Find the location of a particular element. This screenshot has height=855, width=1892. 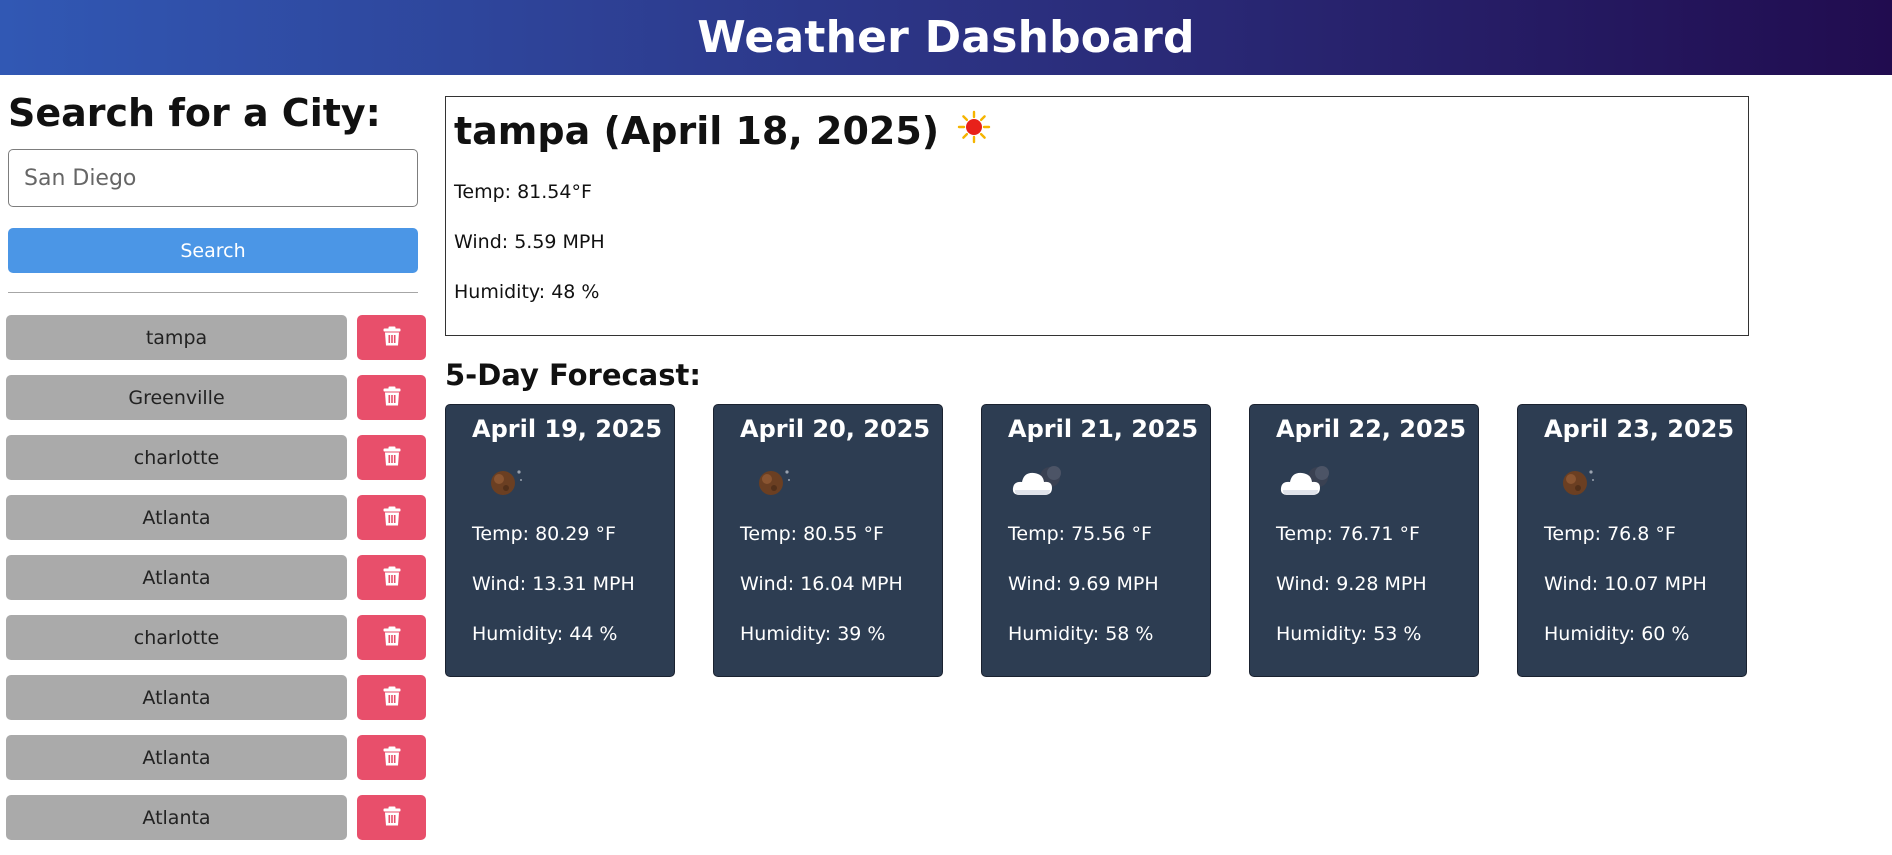

forecast-temp: Temp: 76.71 °F is located at coordinates (1348, 534).